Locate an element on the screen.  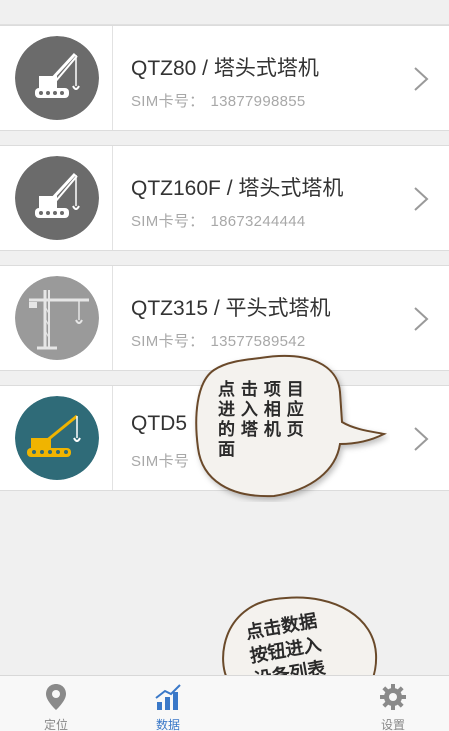
bubble-line: 的 塔 机 页 is located at coordinates (261, 430).